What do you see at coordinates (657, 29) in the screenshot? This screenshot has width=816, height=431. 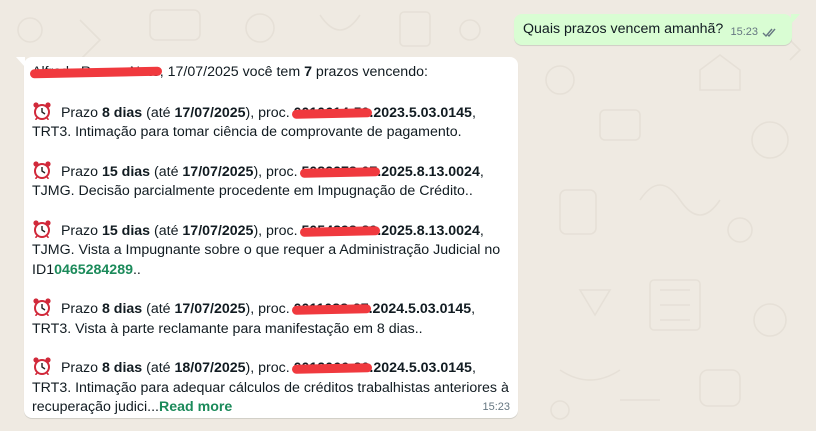 I see `outgoing-message-bubble: Quais prazos vencem amanhã? 15:23` at bounding box center [657, 29].